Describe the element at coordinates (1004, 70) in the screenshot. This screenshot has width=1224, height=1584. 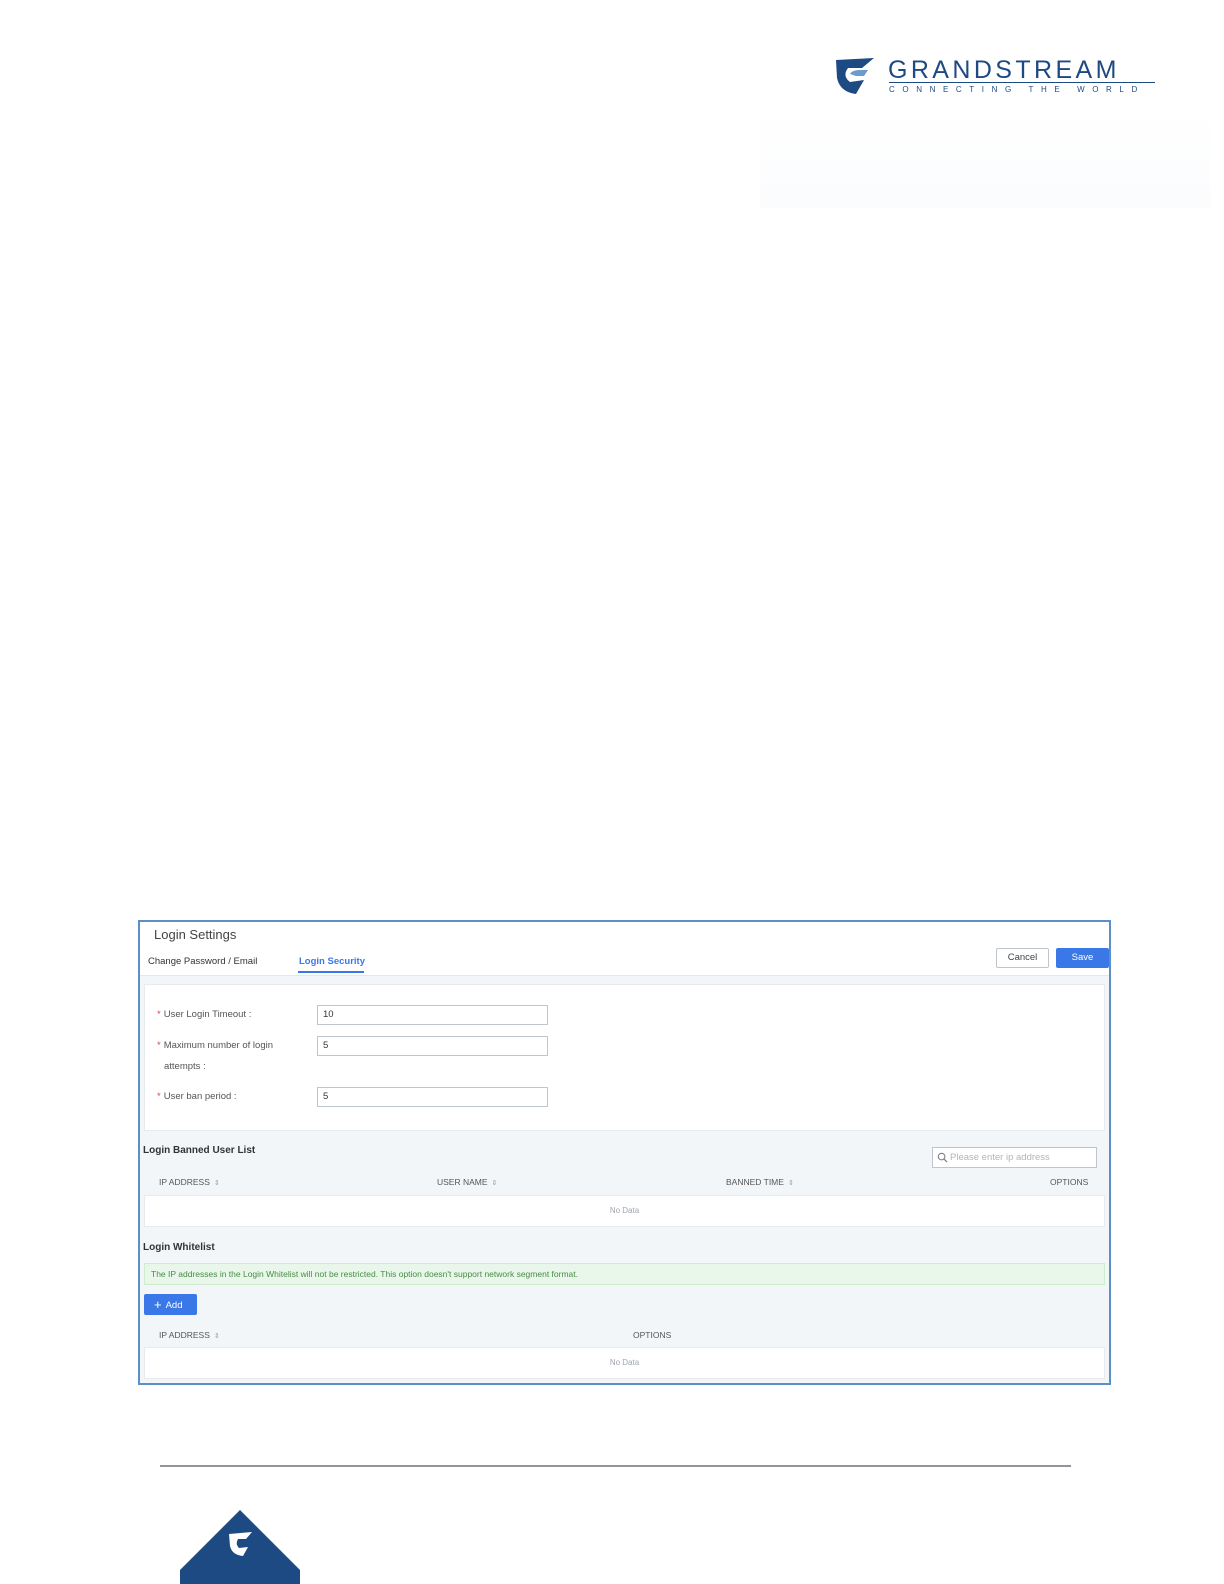
I see `brand-name: GRANDSTREAM` at that location.